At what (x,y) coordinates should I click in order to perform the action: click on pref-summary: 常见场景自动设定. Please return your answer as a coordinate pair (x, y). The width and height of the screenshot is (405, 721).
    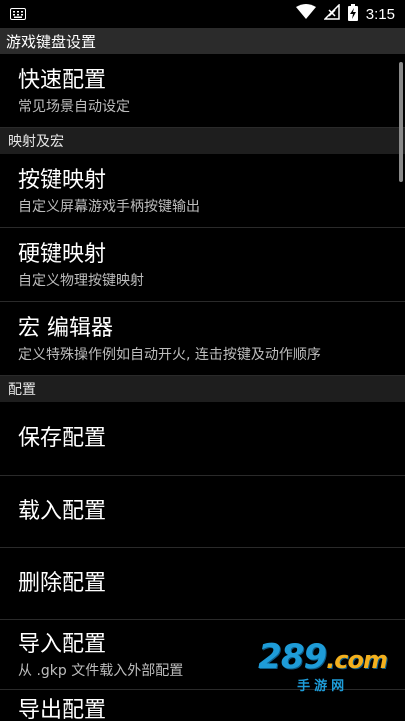
    Looking at the image, I should click on (74, 106).